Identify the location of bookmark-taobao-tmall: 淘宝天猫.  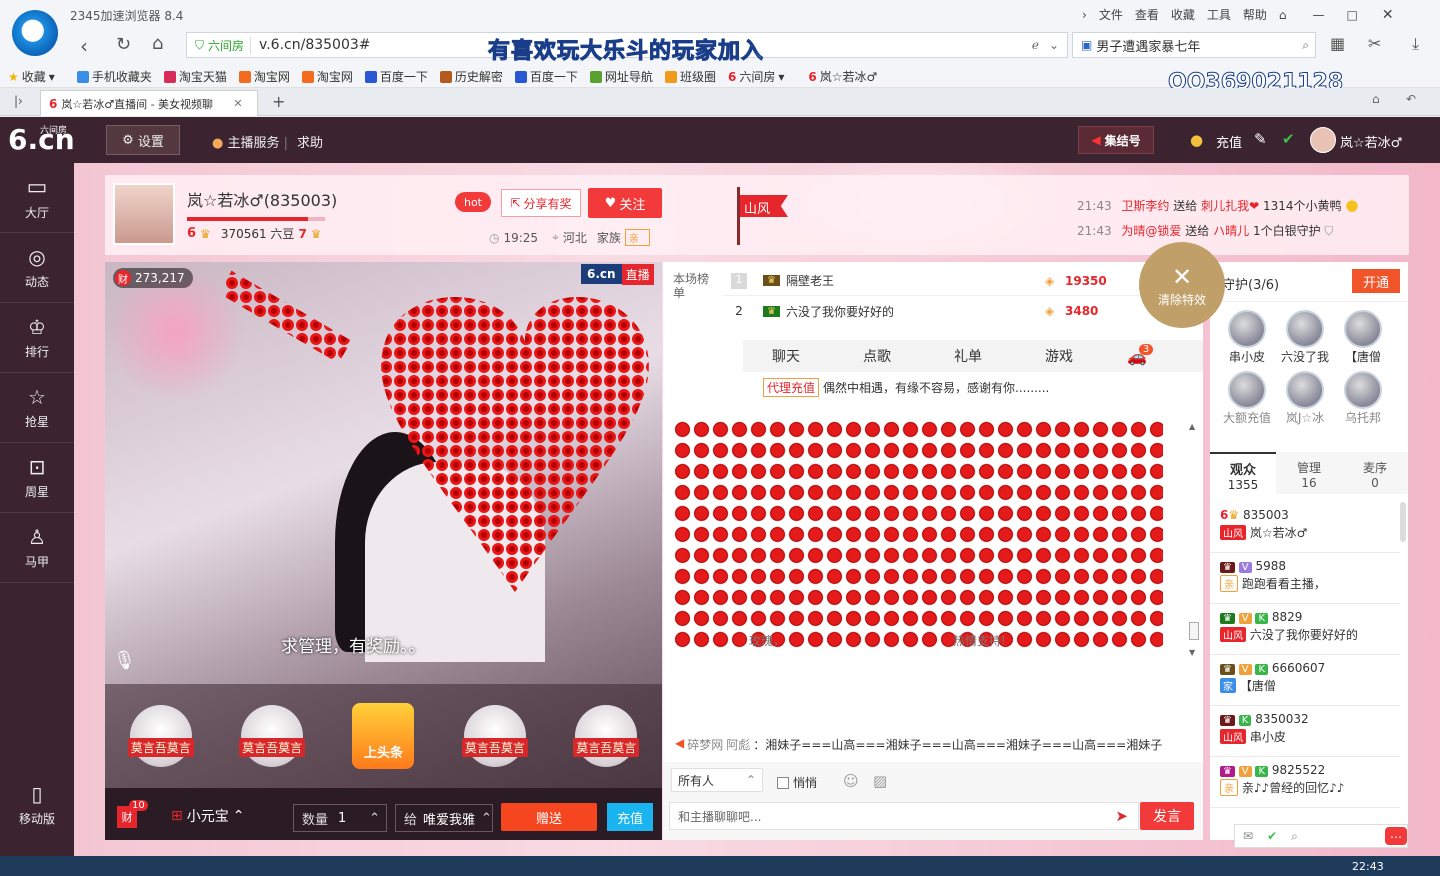
(195, 76).